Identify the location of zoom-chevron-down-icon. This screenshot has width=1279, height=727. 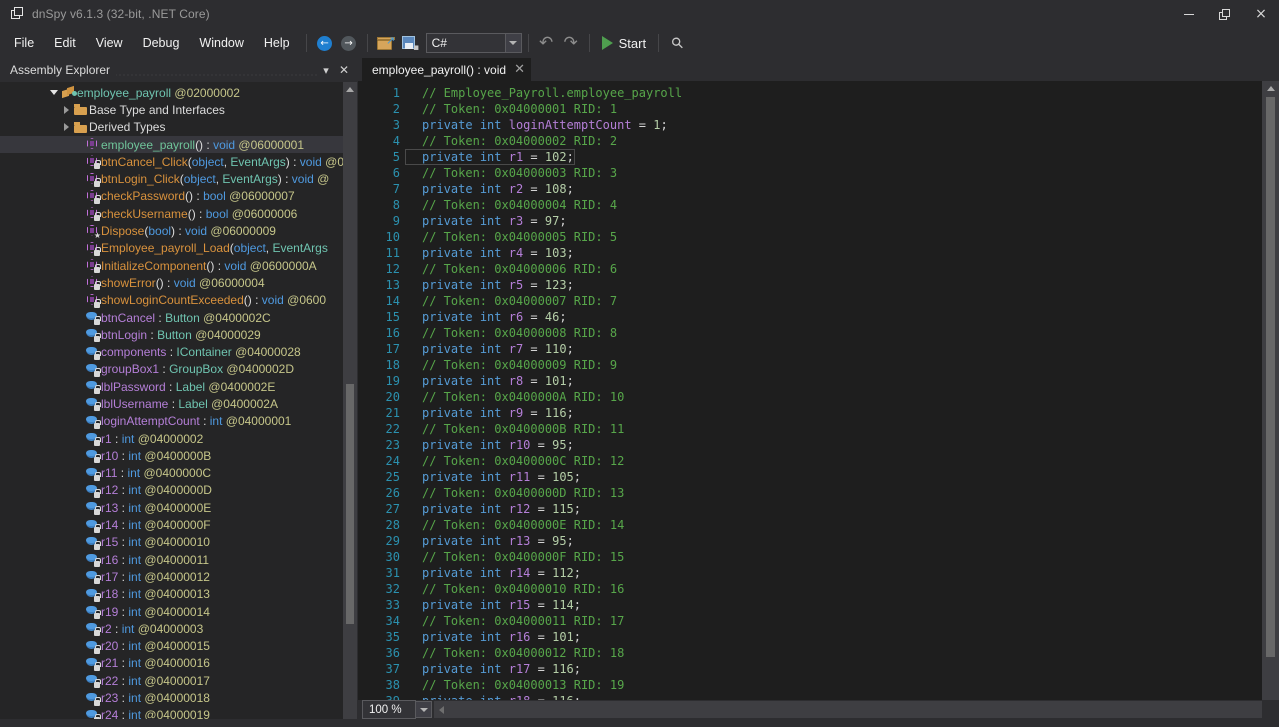
(424, 709).